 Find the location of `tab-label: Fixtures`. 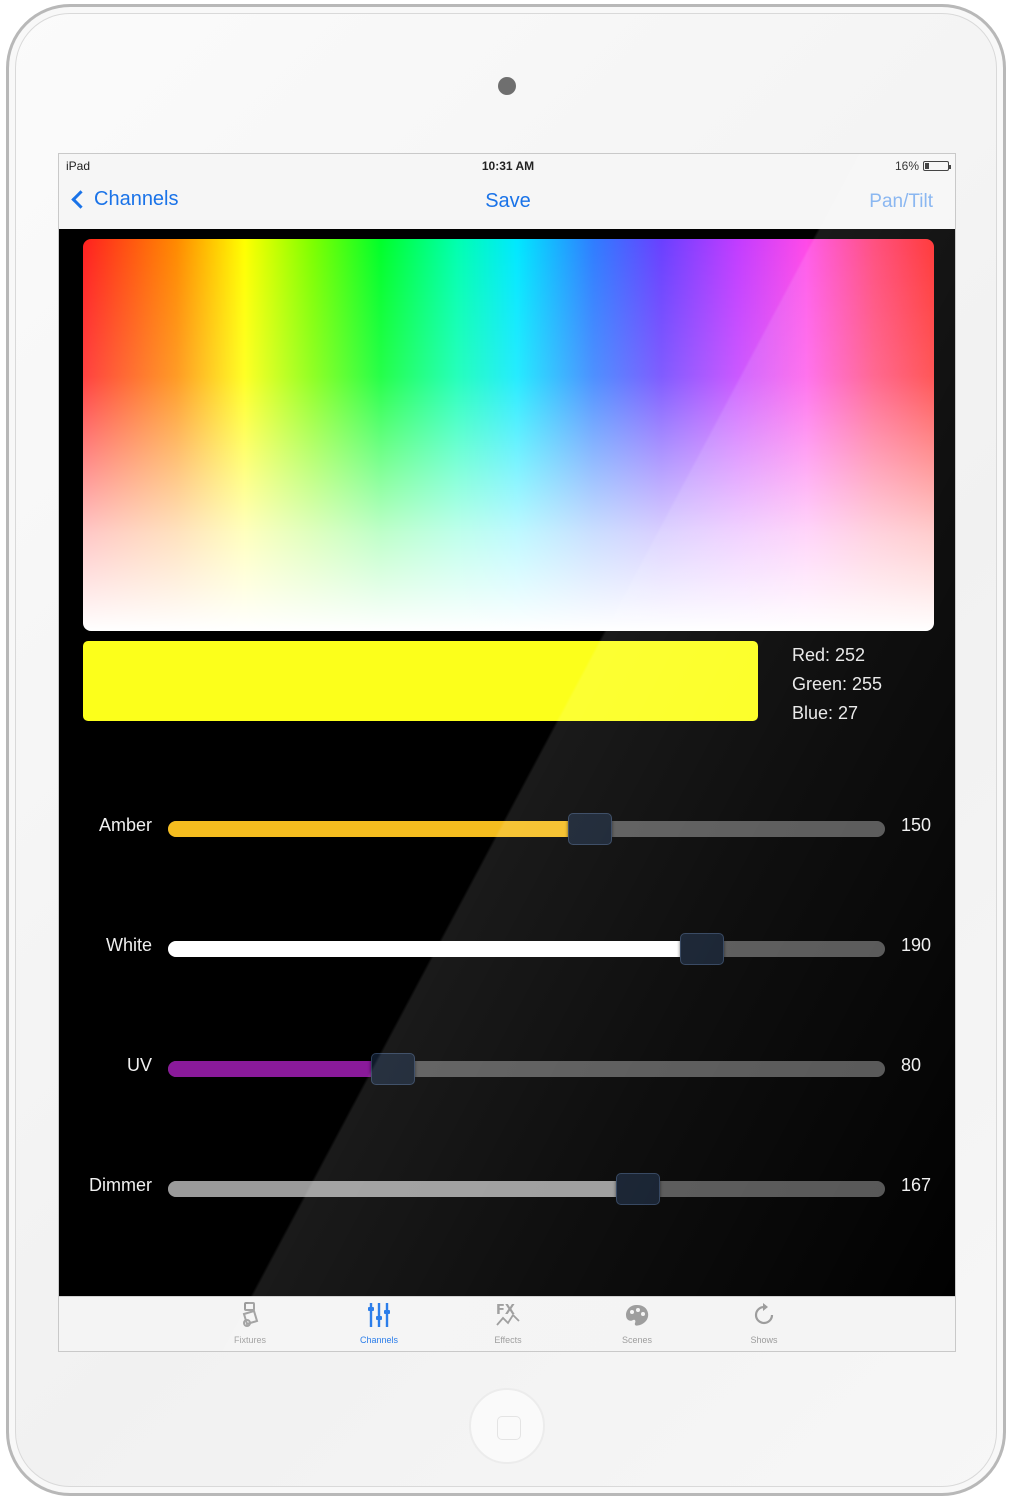

tab-label: Fixtures is located at coordinates (249, 1340).